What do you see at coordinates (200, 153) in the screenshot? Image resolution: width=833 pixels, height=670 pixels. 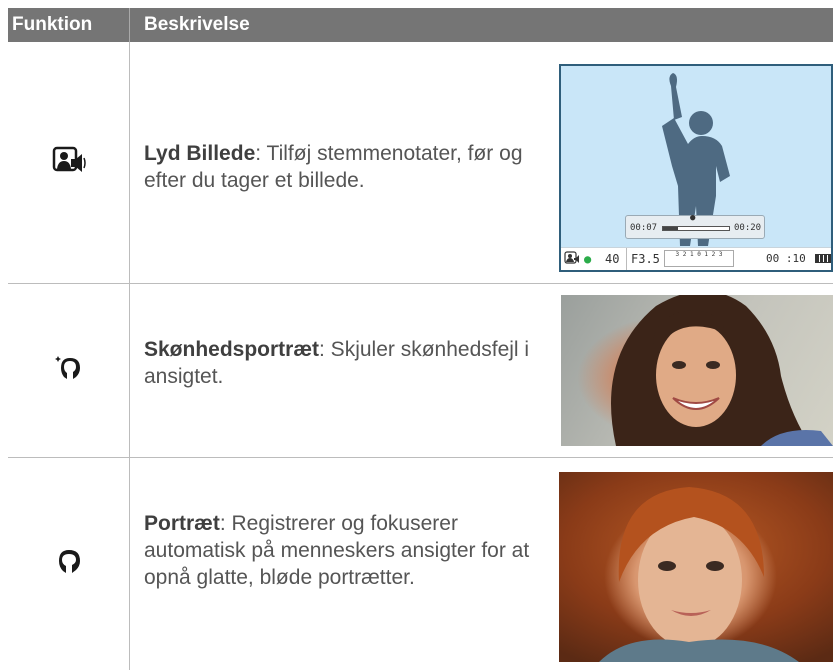 I see `mode-title: Lyd Billede` at bounding box center [200, 153].